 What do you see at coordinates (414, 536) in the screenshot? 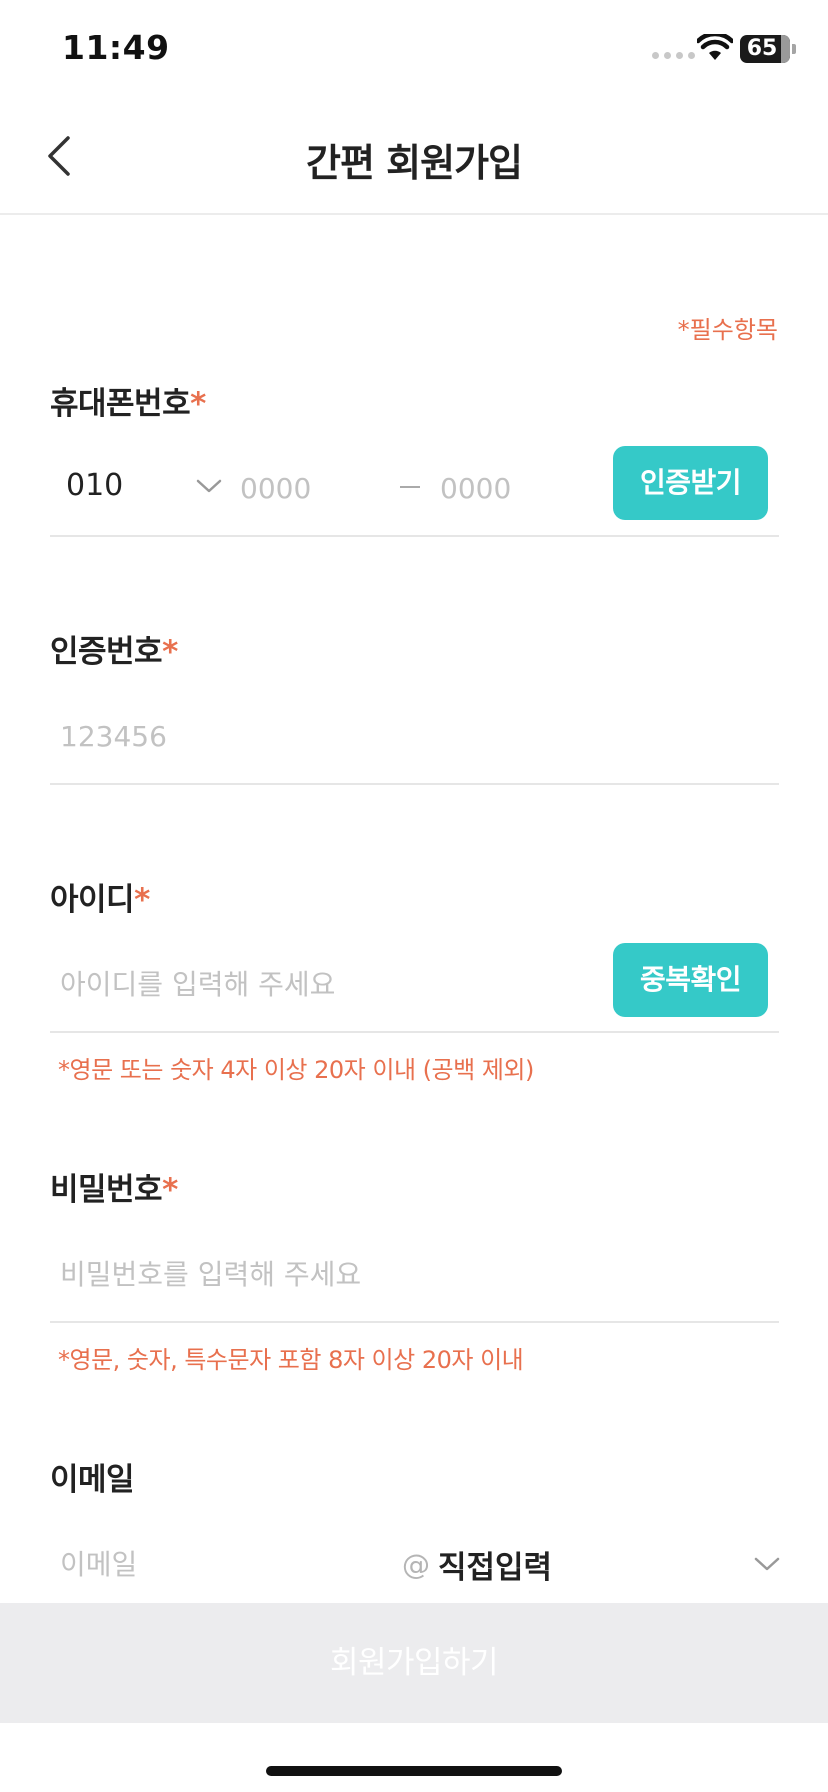
I see `phone-underline` at bounding box center [414, 536].